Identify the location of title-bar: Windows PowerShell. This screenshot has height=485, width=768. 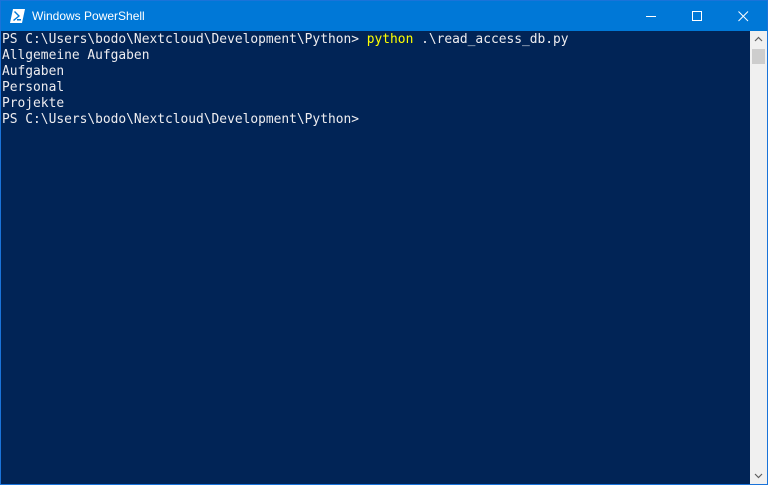
(384, 16).